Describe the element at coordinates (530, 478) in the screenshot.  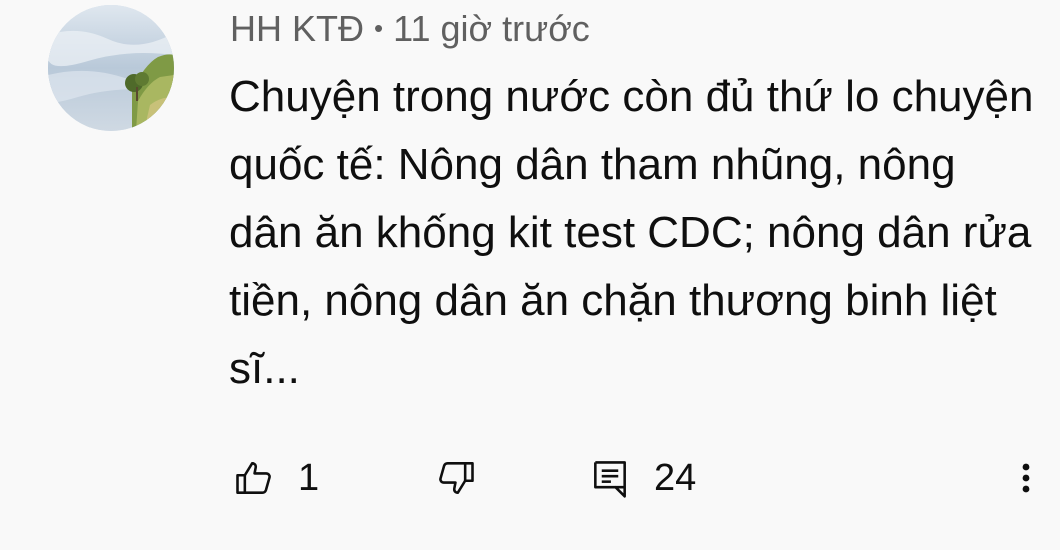
I see `comment-actions: 1 24` at that location.